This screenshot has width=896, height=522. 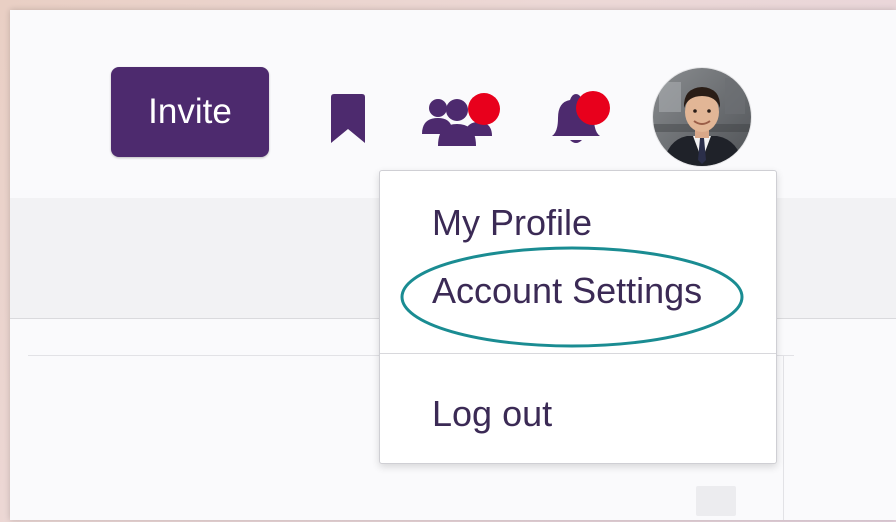 What do you see at coordinates (567, 291) in the screenshot?
I see `menu-item-account-settings: Account Settings` at bounding box center [567, 291].